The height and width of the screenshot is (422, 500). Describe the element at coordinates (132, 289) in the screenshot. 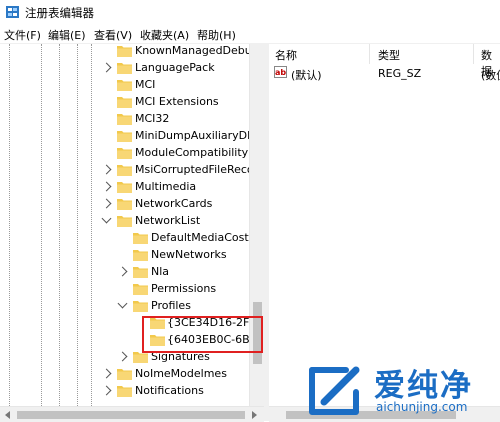

I see `tree-item: Permissions` at that location.